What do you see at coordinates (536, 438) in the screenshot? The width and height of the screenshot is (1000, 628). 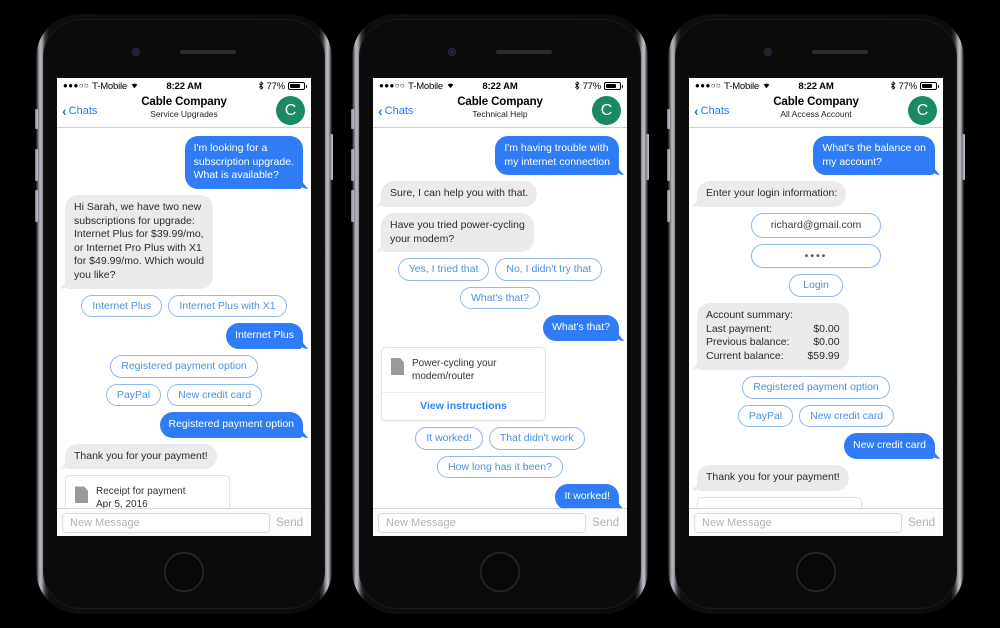 I see `quick-reply-chip: That didn't work` at bounding box center [536, 438].